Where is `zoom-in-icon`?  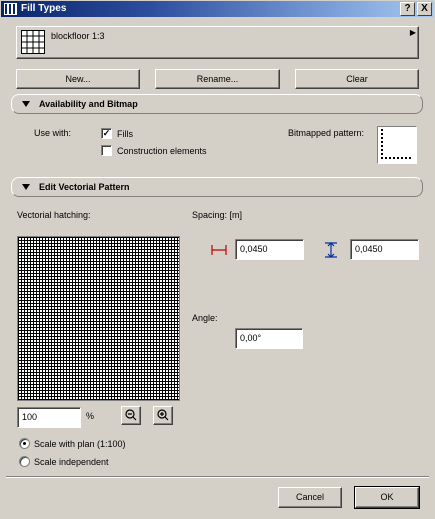 zoom-in-icon is located at coordinates (163, 415).